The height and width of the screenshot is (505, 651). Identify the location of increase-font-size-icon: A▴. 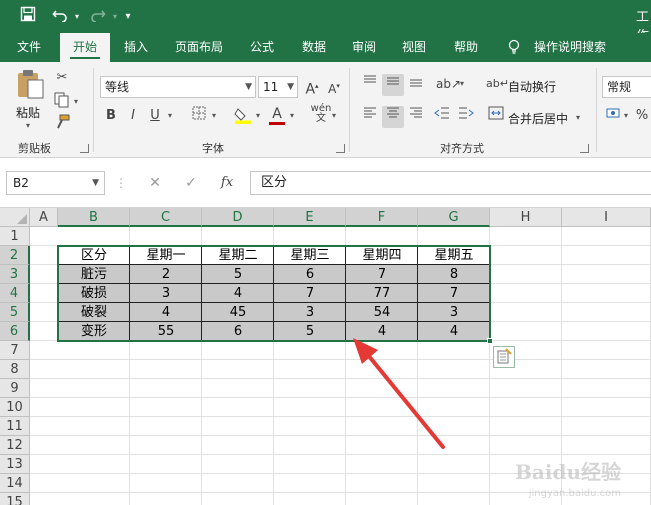
(312, 87).